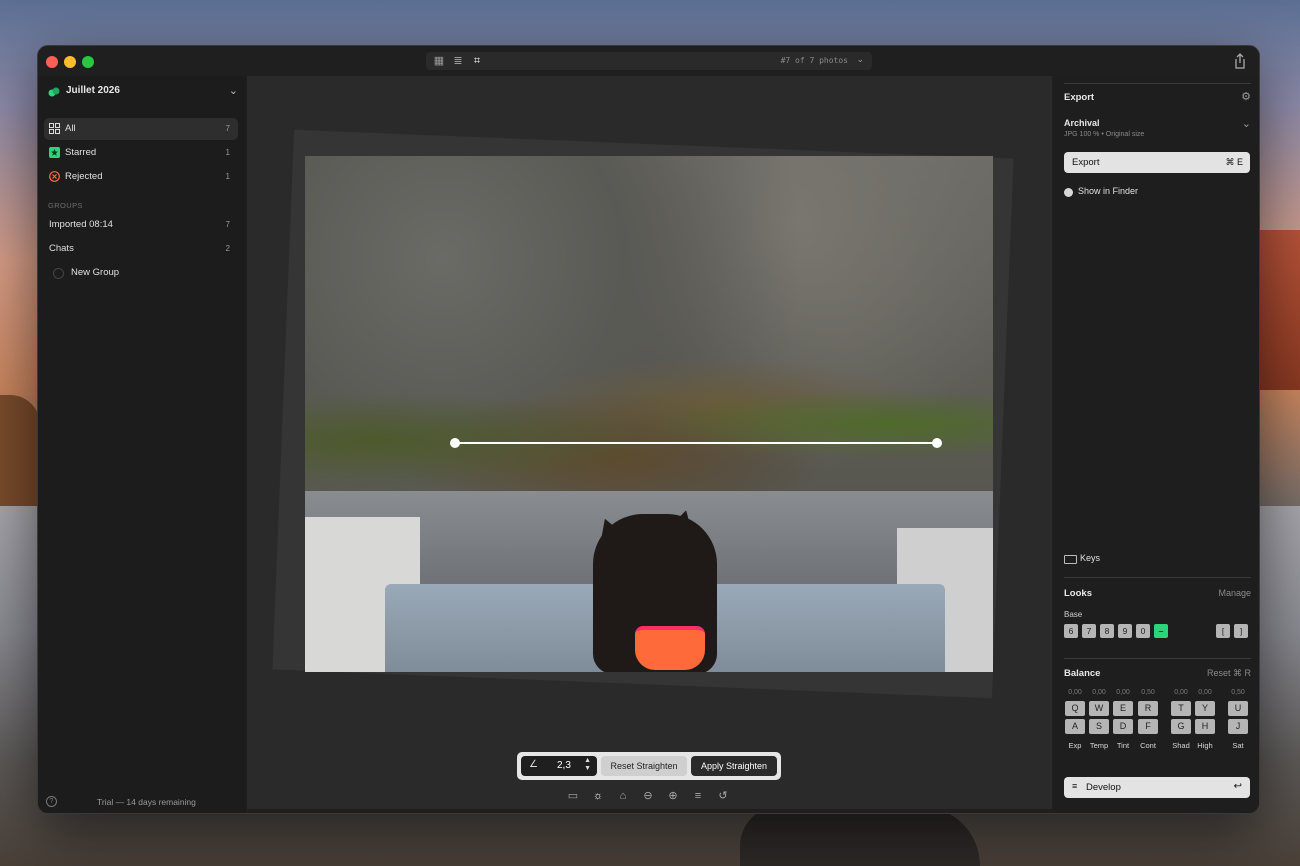  Describe the element at coordinates (141, 177) in the screenshot. I see `sidebar-item-rejected: Rejected 1` at that location.